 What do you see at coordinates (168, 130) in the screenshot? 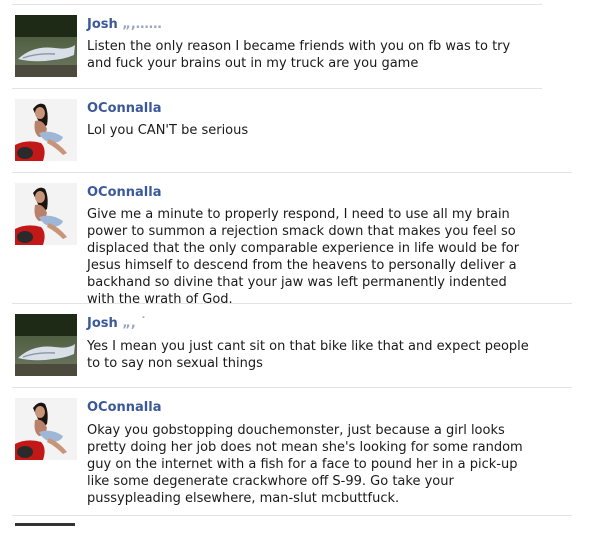
I see `message-text: Lol you CAN'T be serious` at bounding box center [168, 130].